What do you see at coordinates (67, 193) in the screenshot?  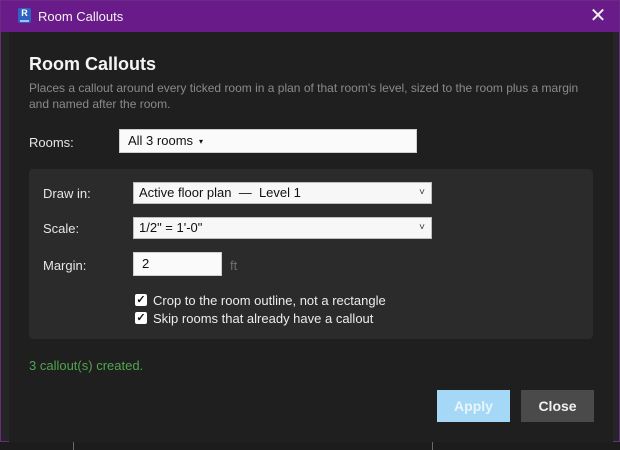 I see `draw-in-label: Draw in:` at bounding box center [67, 193].